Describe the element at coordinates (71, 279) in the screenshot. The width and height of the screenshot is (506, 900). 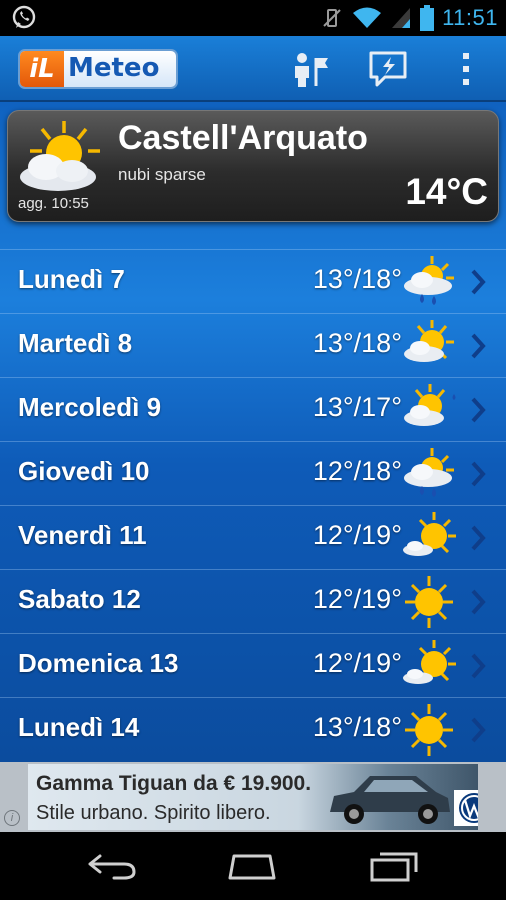
I see `forecast-day: Lunedì 7` at that location.